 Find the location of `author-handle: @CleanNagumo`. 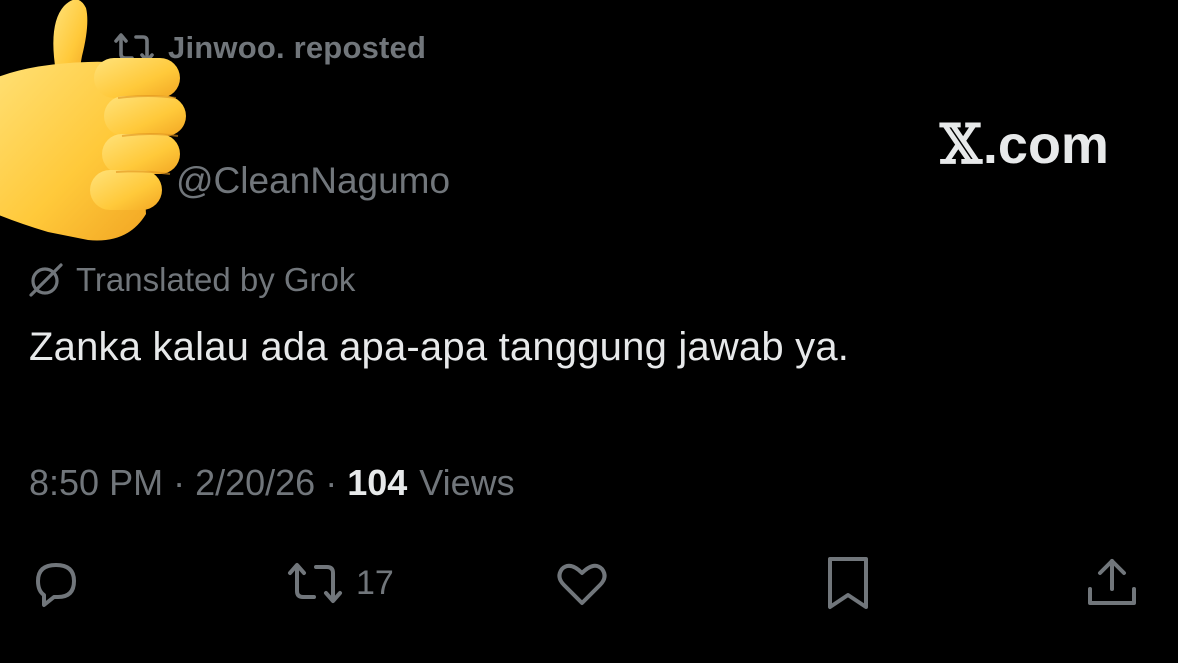

author-handle: @CleanNagumo is located at coordinates (313, 181).